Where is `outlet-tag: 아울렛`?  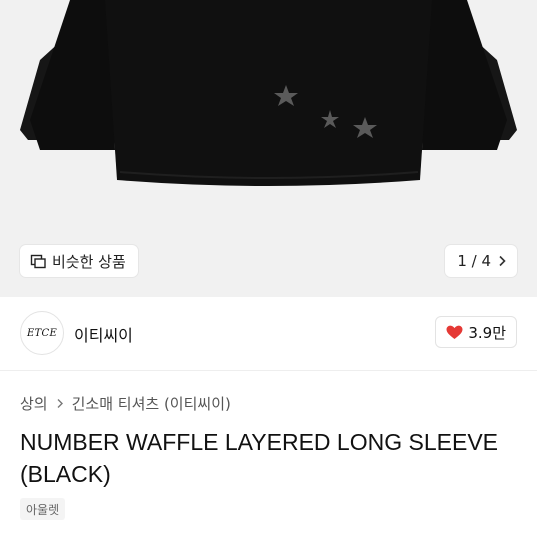 outlet-tag: 아울렛 is located at coordinates (43, 509).